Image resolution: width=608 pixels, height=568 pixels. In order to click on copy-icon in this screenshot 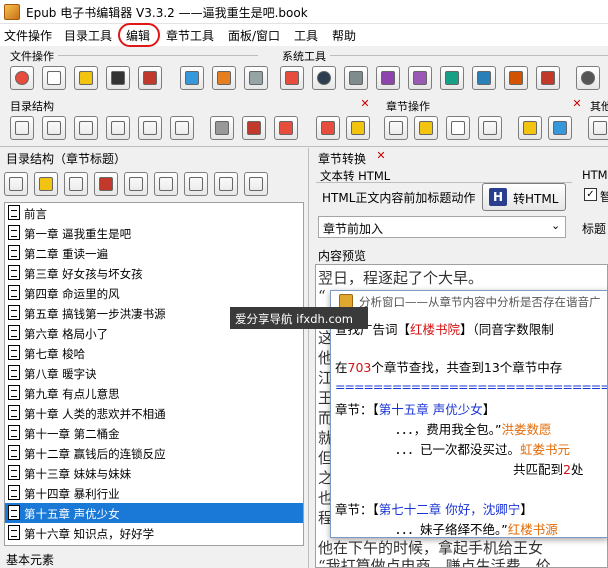, I will do `click(256, 78)`.